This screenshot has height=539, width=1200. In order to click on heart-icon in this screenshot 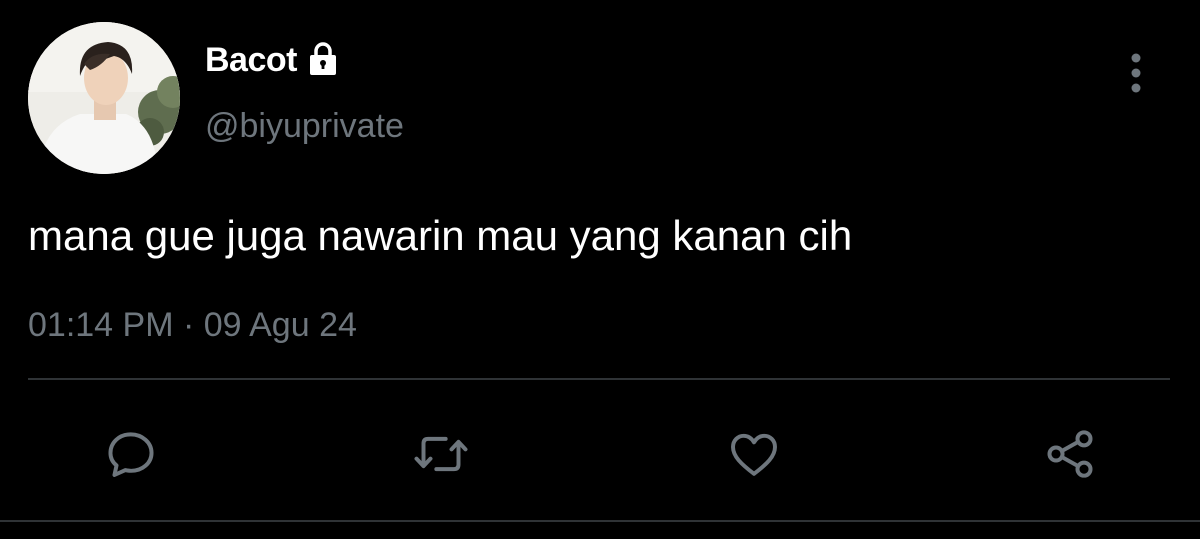, I will do `click(754, 454)`.